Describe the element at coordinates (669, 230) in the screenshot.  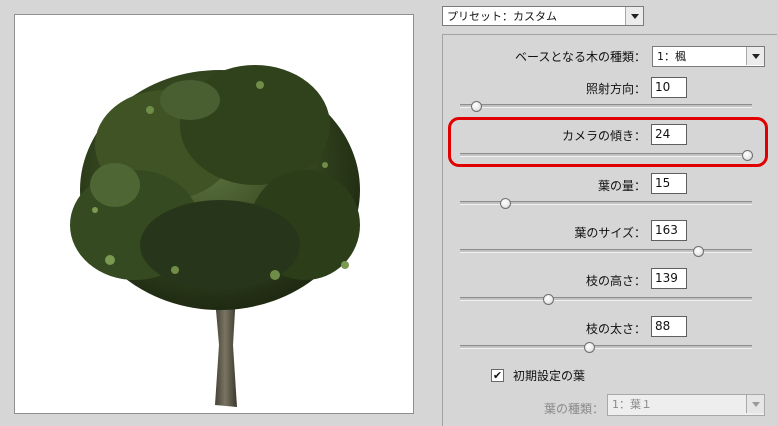
I see `leaf-size-input: 163` at that location.